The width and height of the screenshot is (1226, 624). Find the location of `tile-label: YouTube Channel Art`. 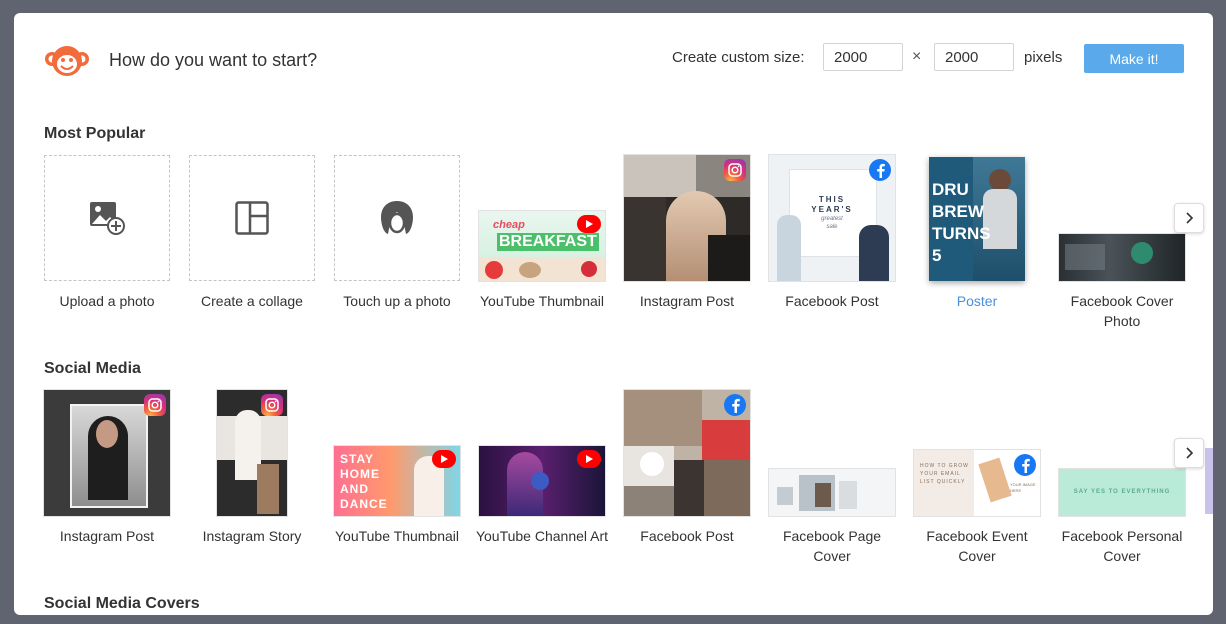

tile-label: YouTube Channel Art is located at coordinates (542, 536).